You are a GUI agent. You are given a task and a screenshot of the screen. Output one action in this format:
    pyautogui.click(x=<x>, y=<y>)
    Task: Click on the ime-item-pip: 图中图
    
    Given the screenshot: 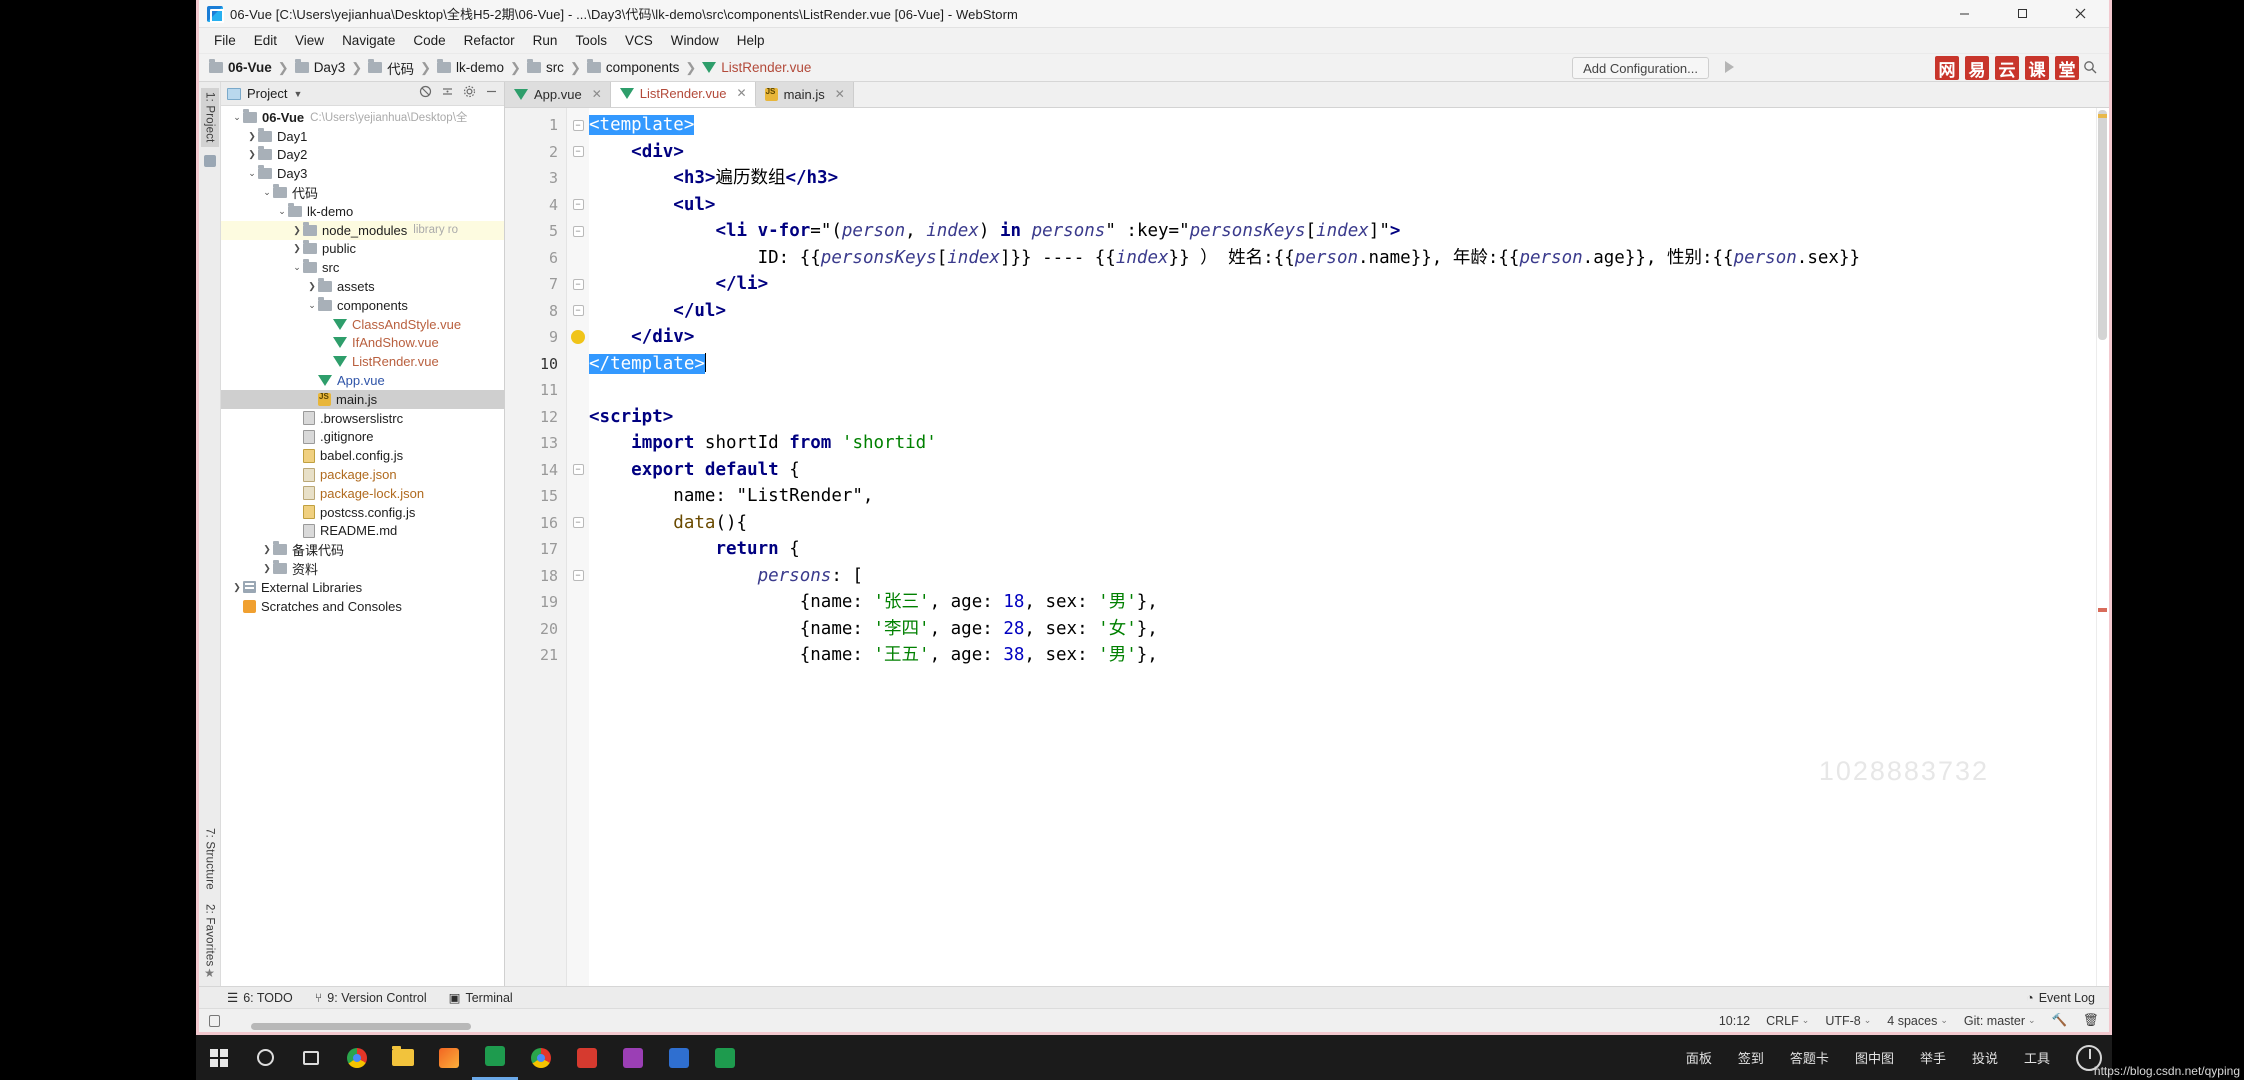 What is the action you would take?
    pyautogui.click(x=1874, y=1057)
    